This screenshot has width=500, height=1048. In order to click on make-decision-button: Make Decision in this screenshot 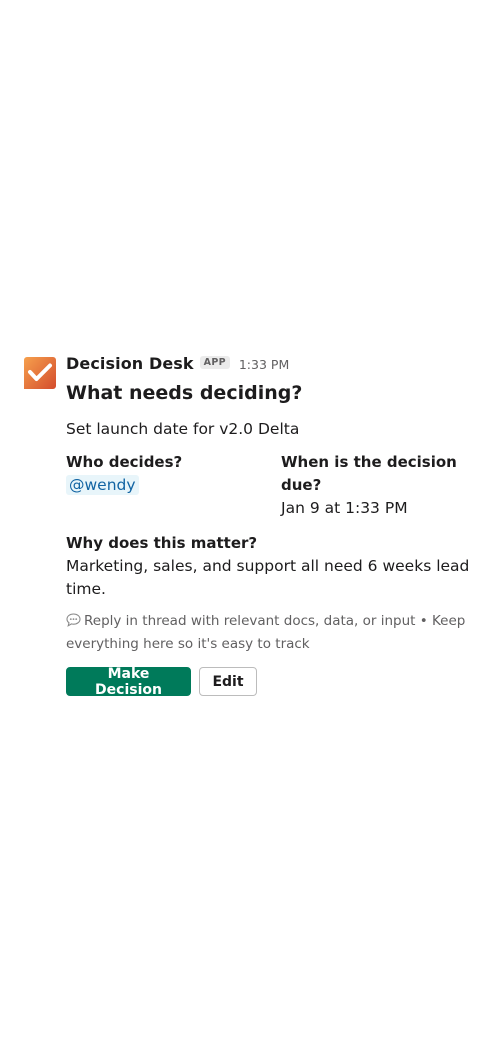, I will do `click(128, 682)`.